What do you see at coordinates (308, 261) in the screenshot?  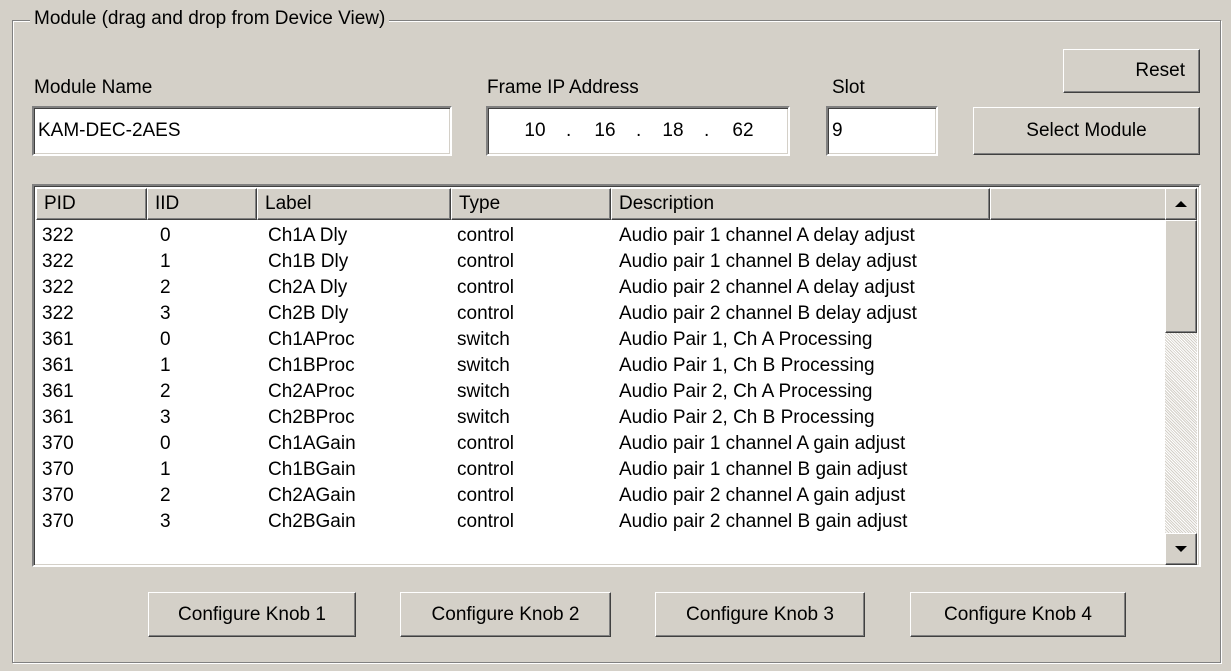 I see `cell-label: Ch1B Dly` at bounding box center [308, 261].